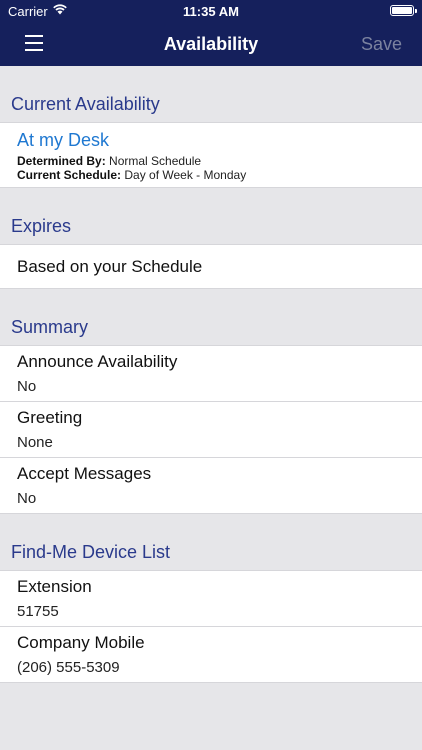  I want to click on section-header-current-availability: Current Availability, so click(85, 104).